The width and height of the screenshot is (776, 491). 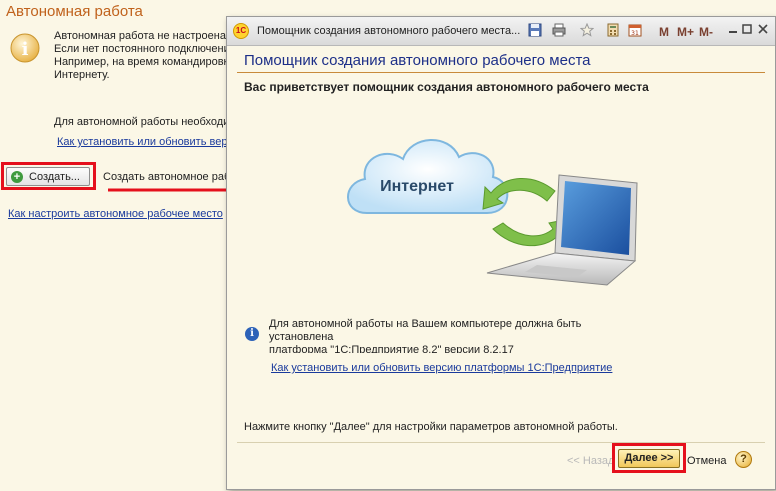 I want to click on svg-text: 31, so click(x=635, y=33).